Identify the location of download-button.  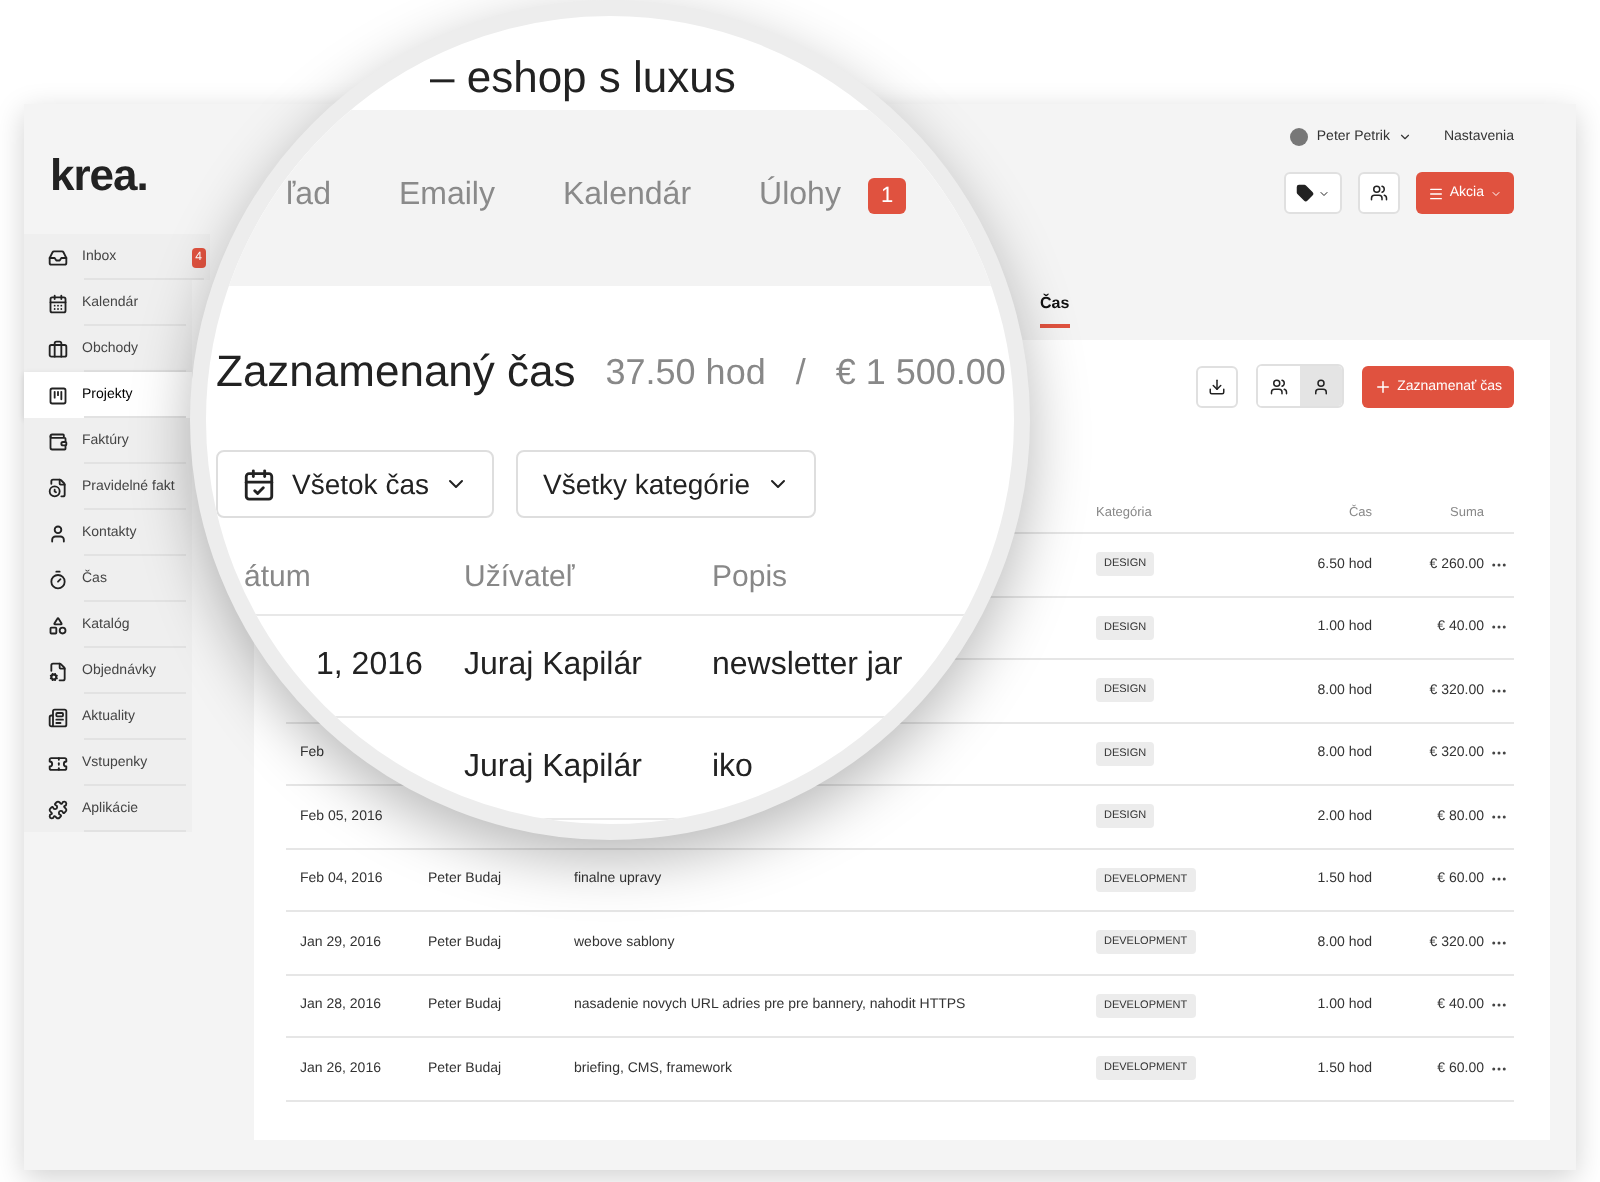
(1216, 386).